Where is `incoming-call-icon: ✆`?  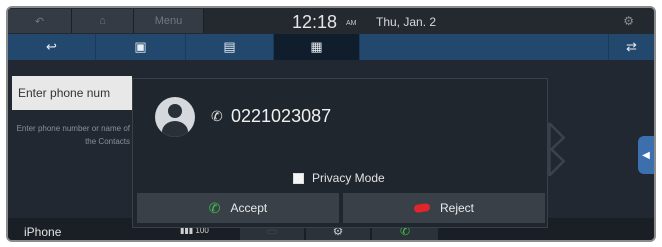
incoming-call-icon: ✆ is located at coordinates (217, 116).